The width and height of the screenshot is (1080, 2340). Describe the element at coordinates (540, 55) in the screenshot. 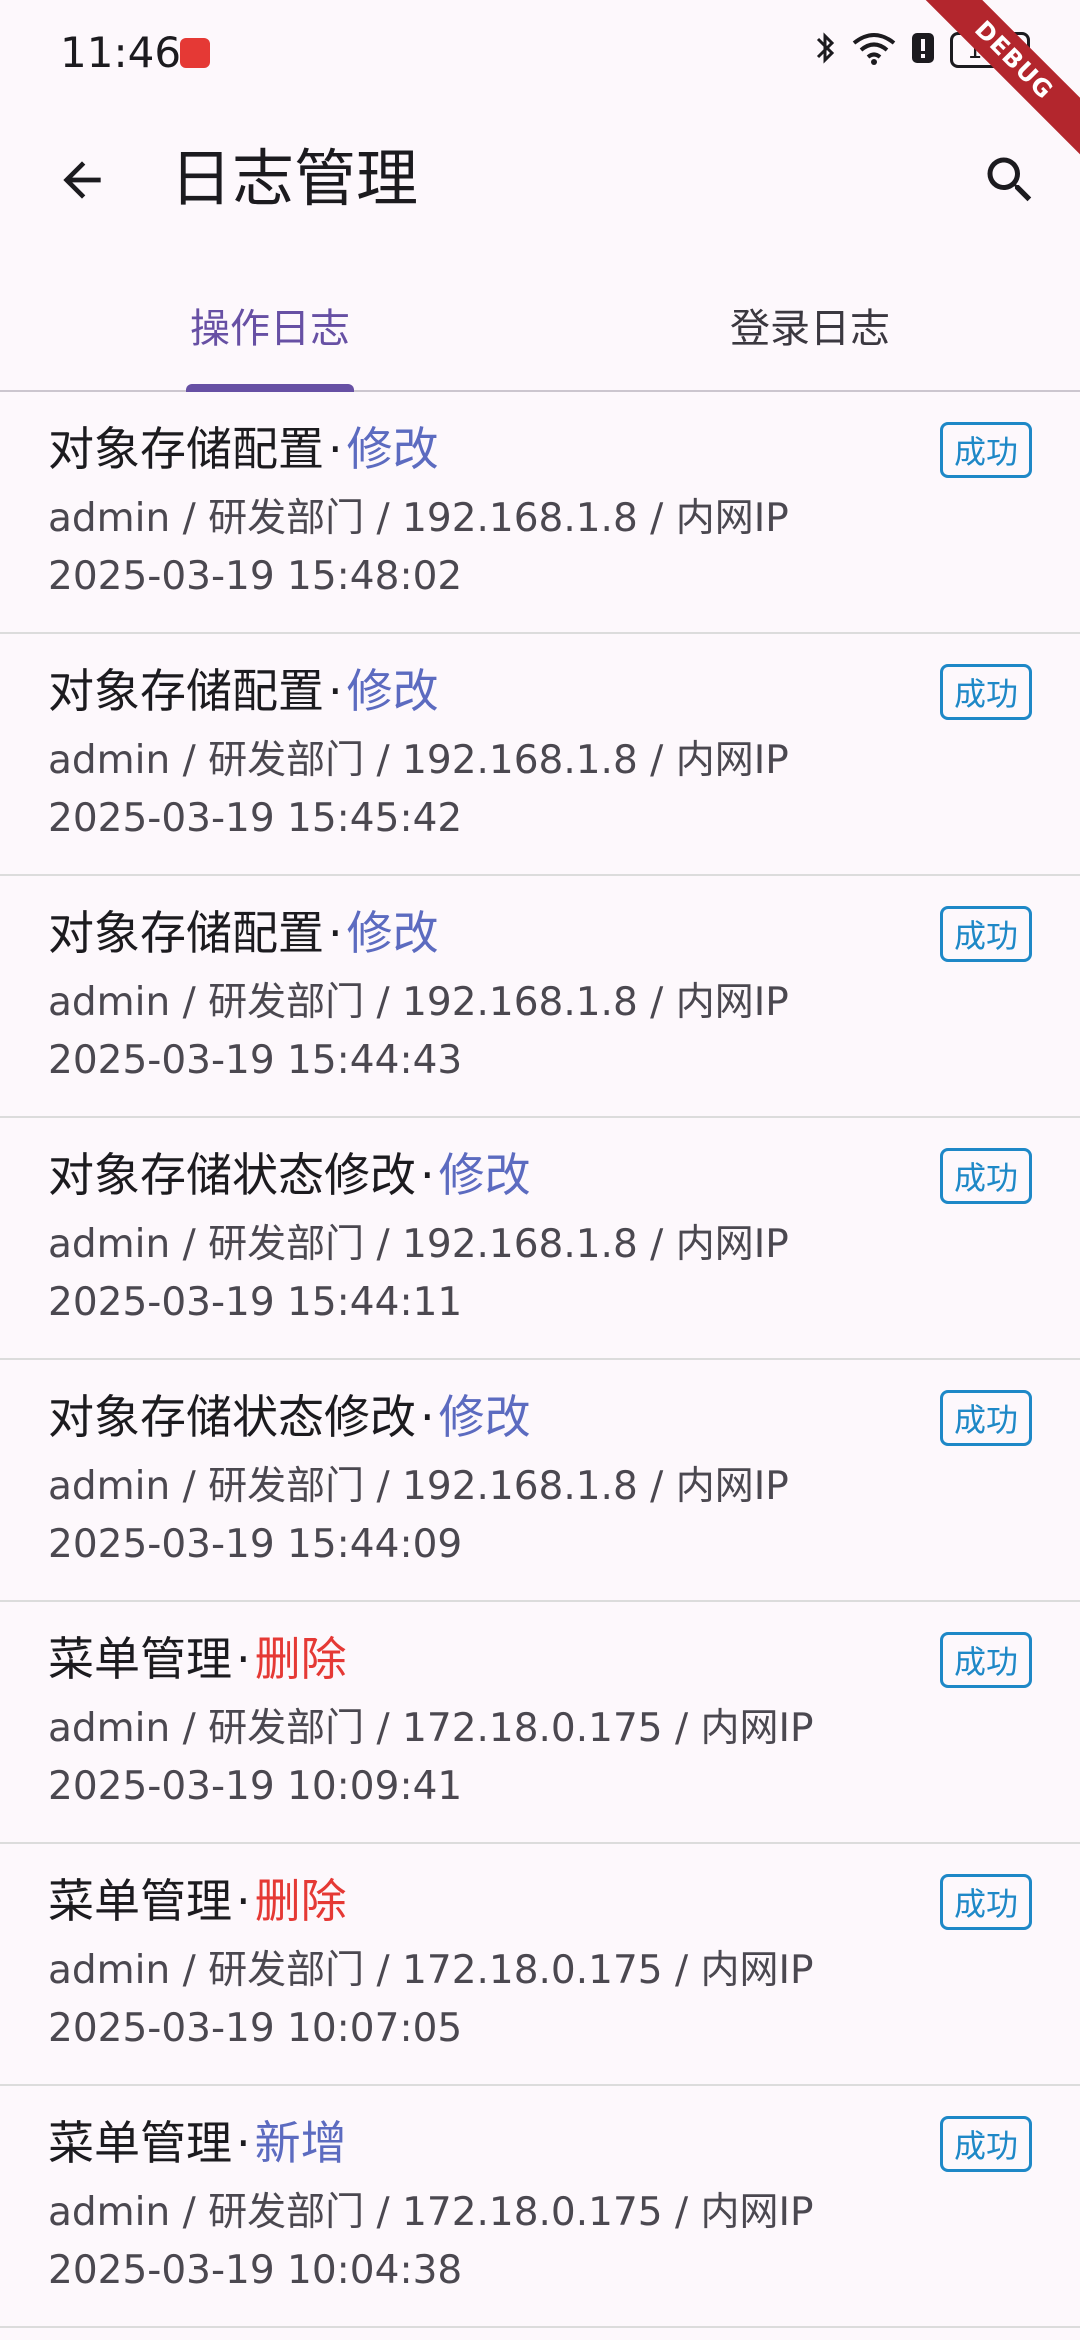

I see `status-bar: 11:46 100` at that location.